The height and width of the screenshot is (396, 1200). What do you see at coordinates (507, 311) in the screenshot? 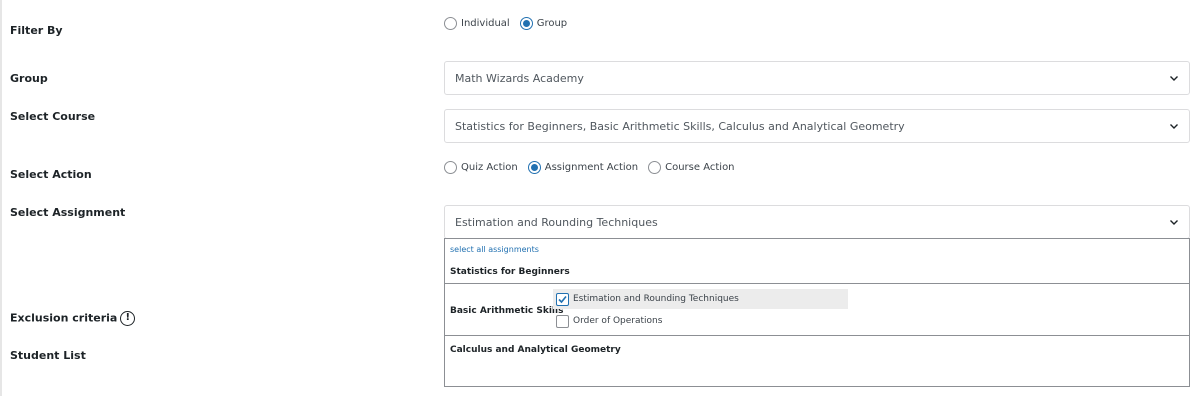
I see `dropdown-group-title: Basic Arithmetic Skills` at bounding box center [507, 311].